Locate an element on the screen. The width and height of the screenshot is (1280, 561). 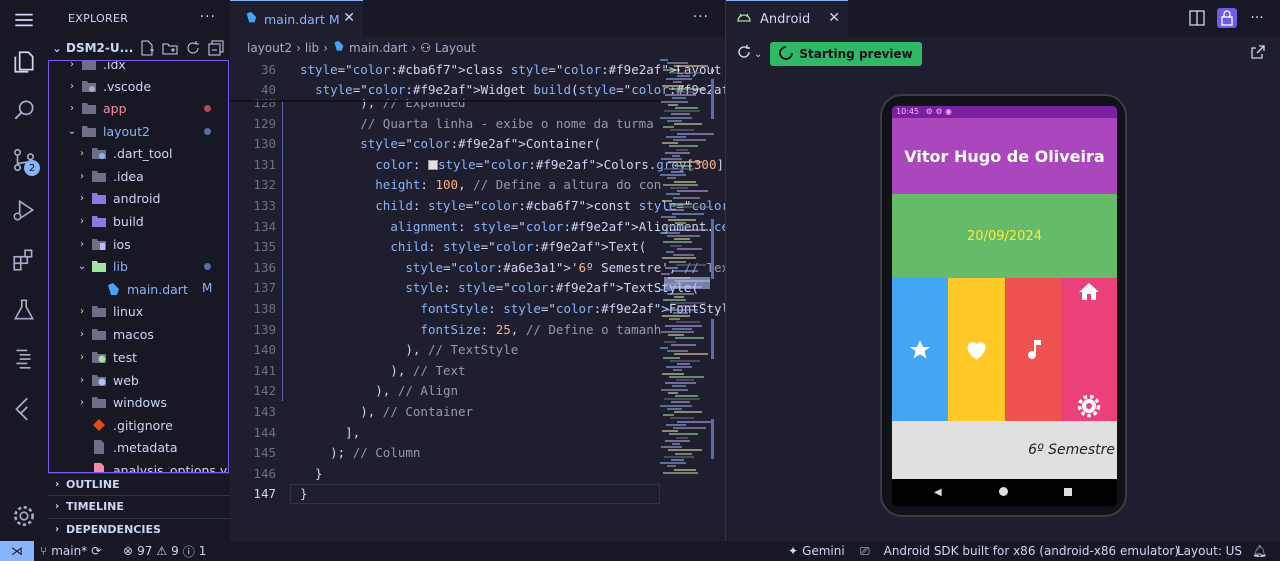
editor-tabbar: main.dart M ✕ ··· is located at coordinates (477, 18).